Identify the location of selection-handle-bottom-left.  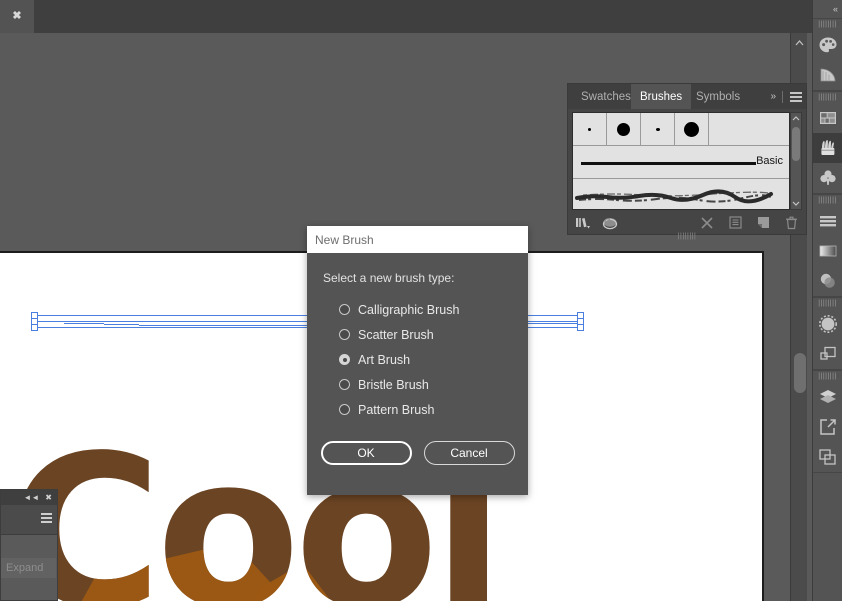
(34, 327).